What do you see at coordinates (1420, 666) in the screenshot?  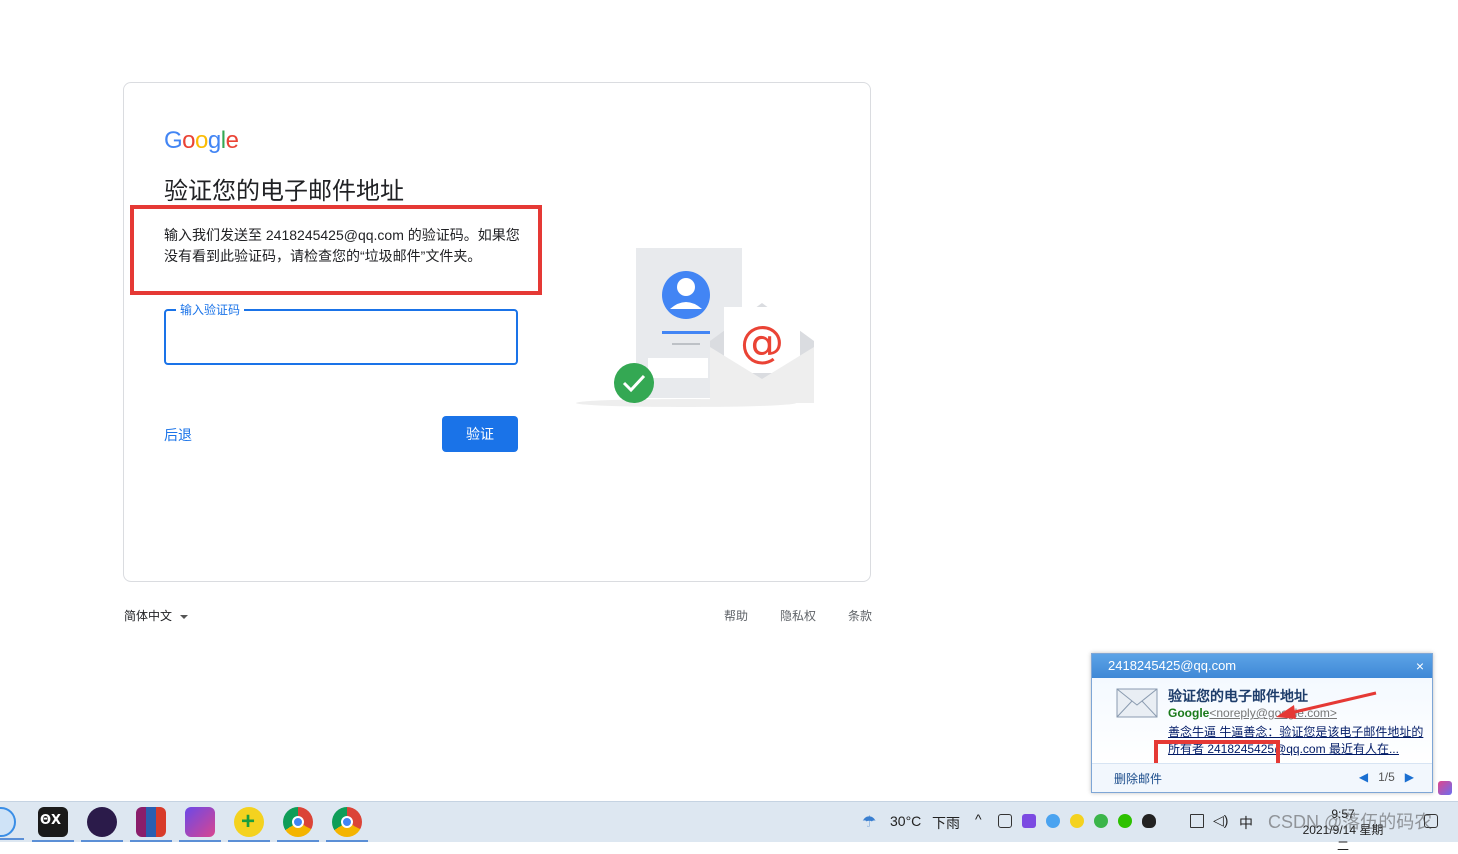 I see `close-icon: ×` at bounding box center [1420, 666].